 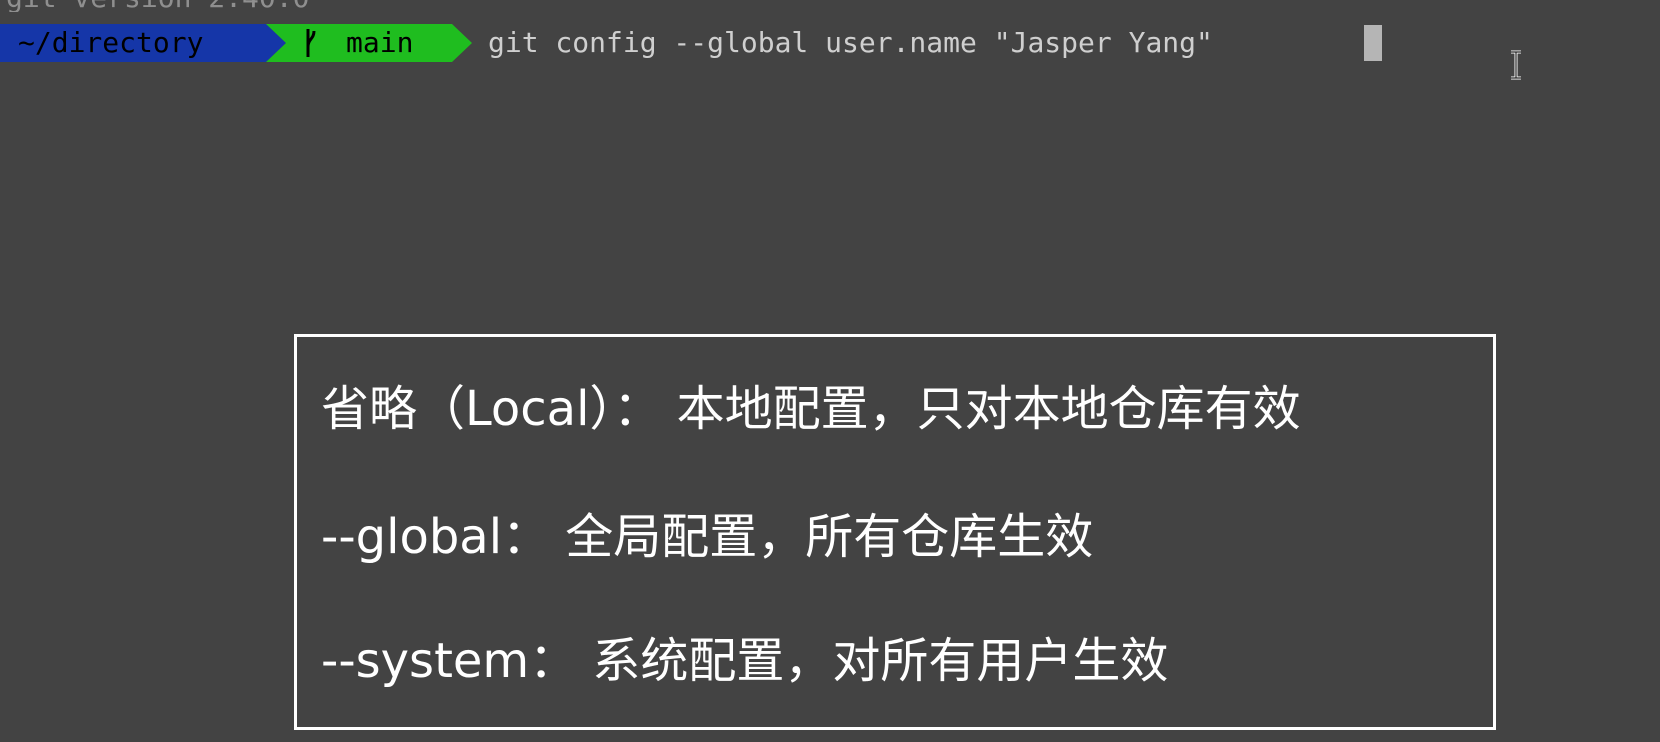 What do you see at coordinates (1516, 65) in the screenshot?
I see `text-cursor-ibeam-icon` at bounding box center [1516, 65].